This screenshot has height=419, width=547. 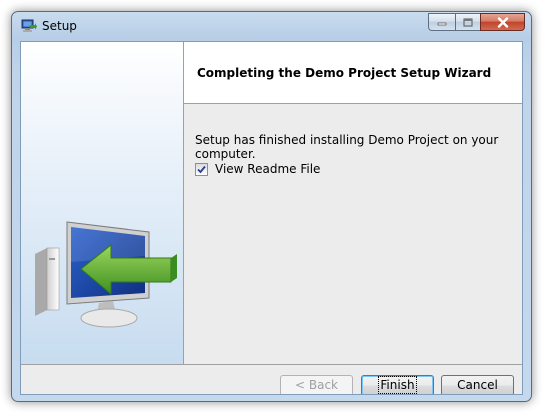 I want to click on title-bar: Setup, so click(x=271, y=26).